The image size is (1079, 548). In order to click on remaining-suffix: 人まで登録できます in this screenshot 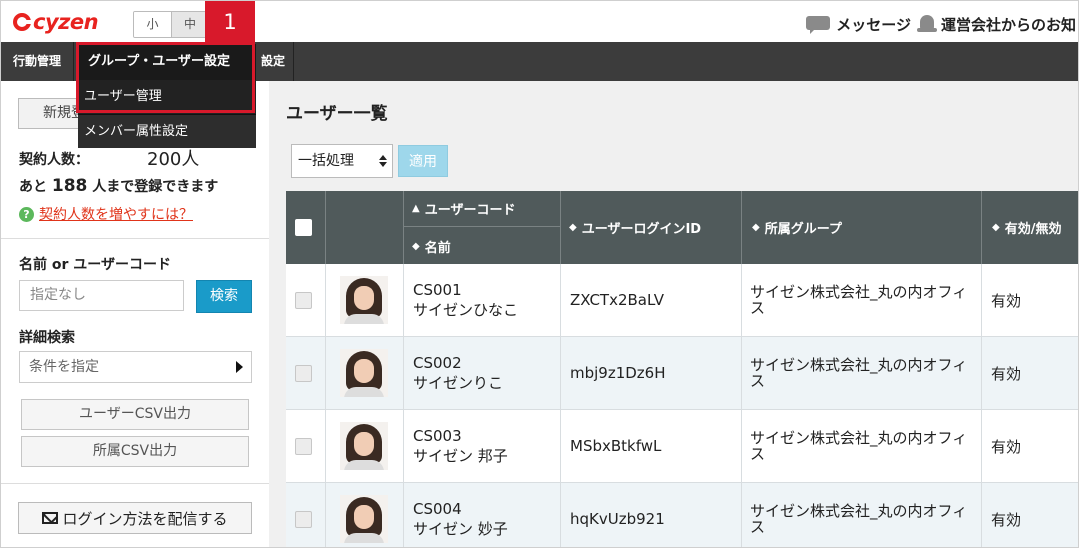, I will do `click(155, 187)`.